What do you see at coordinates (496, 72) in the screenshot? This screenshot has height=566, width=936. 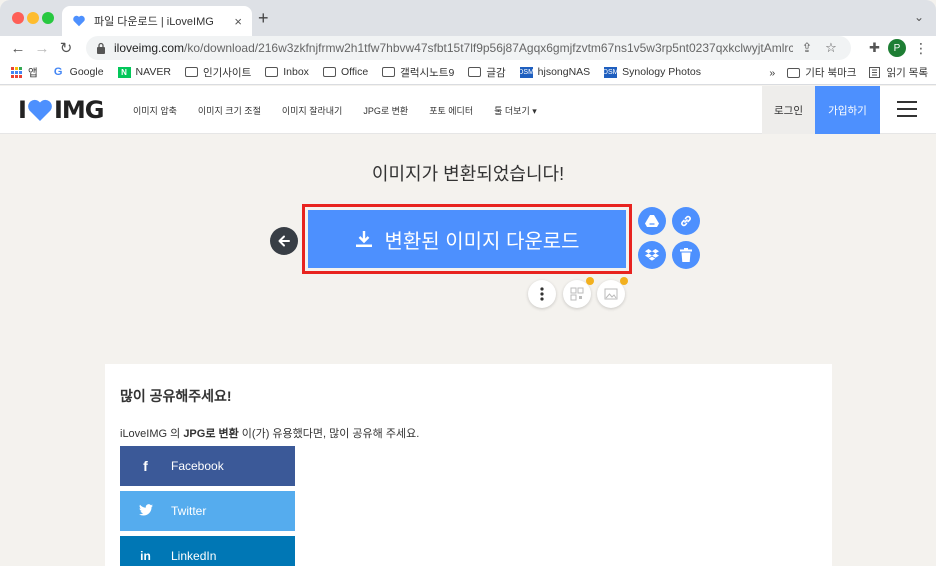 I see `bookmark-label: 글감` at bounding box center [496, 72].